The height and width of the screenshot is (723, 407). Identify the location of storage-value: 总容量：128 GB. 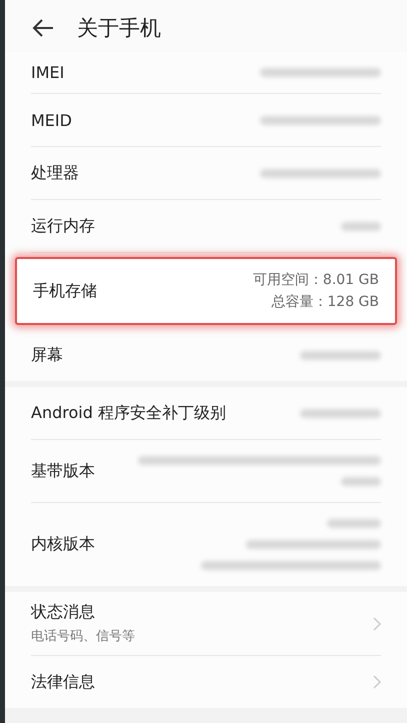
(325, 302).